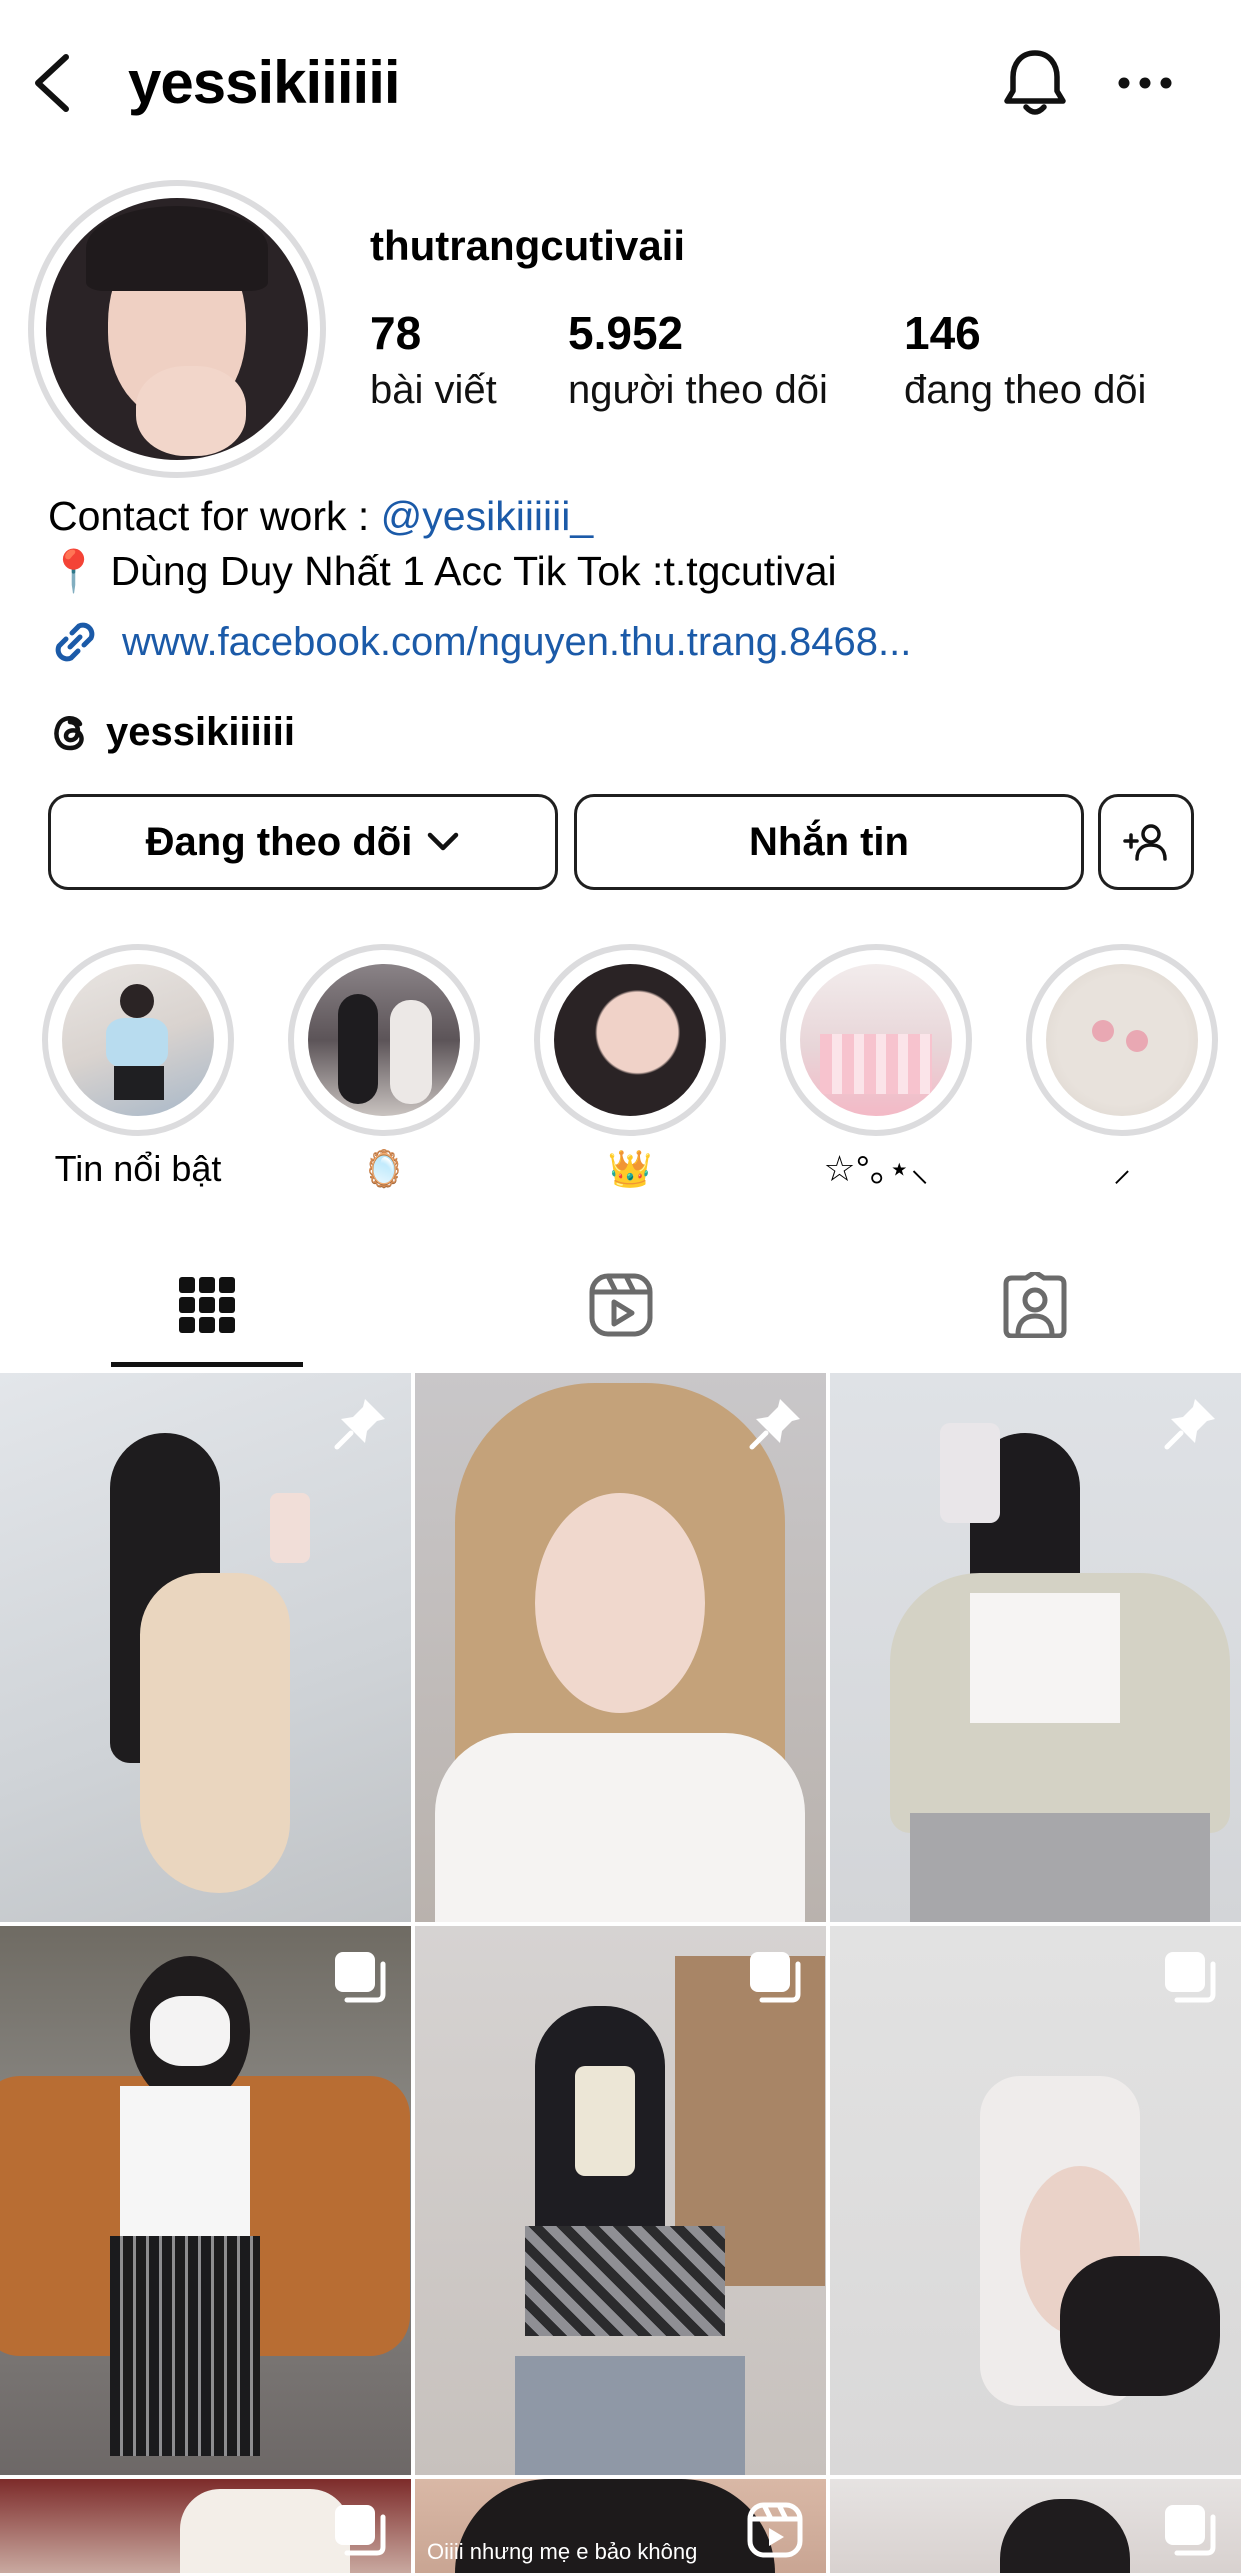 Image resolution: width=1242 pixels, height=2573 pixels. What do you see at coordinates (698, 359) in the screenshot?
I see `stat-followers: 5.952 người theo dõi` at bounding box center [698, 359].